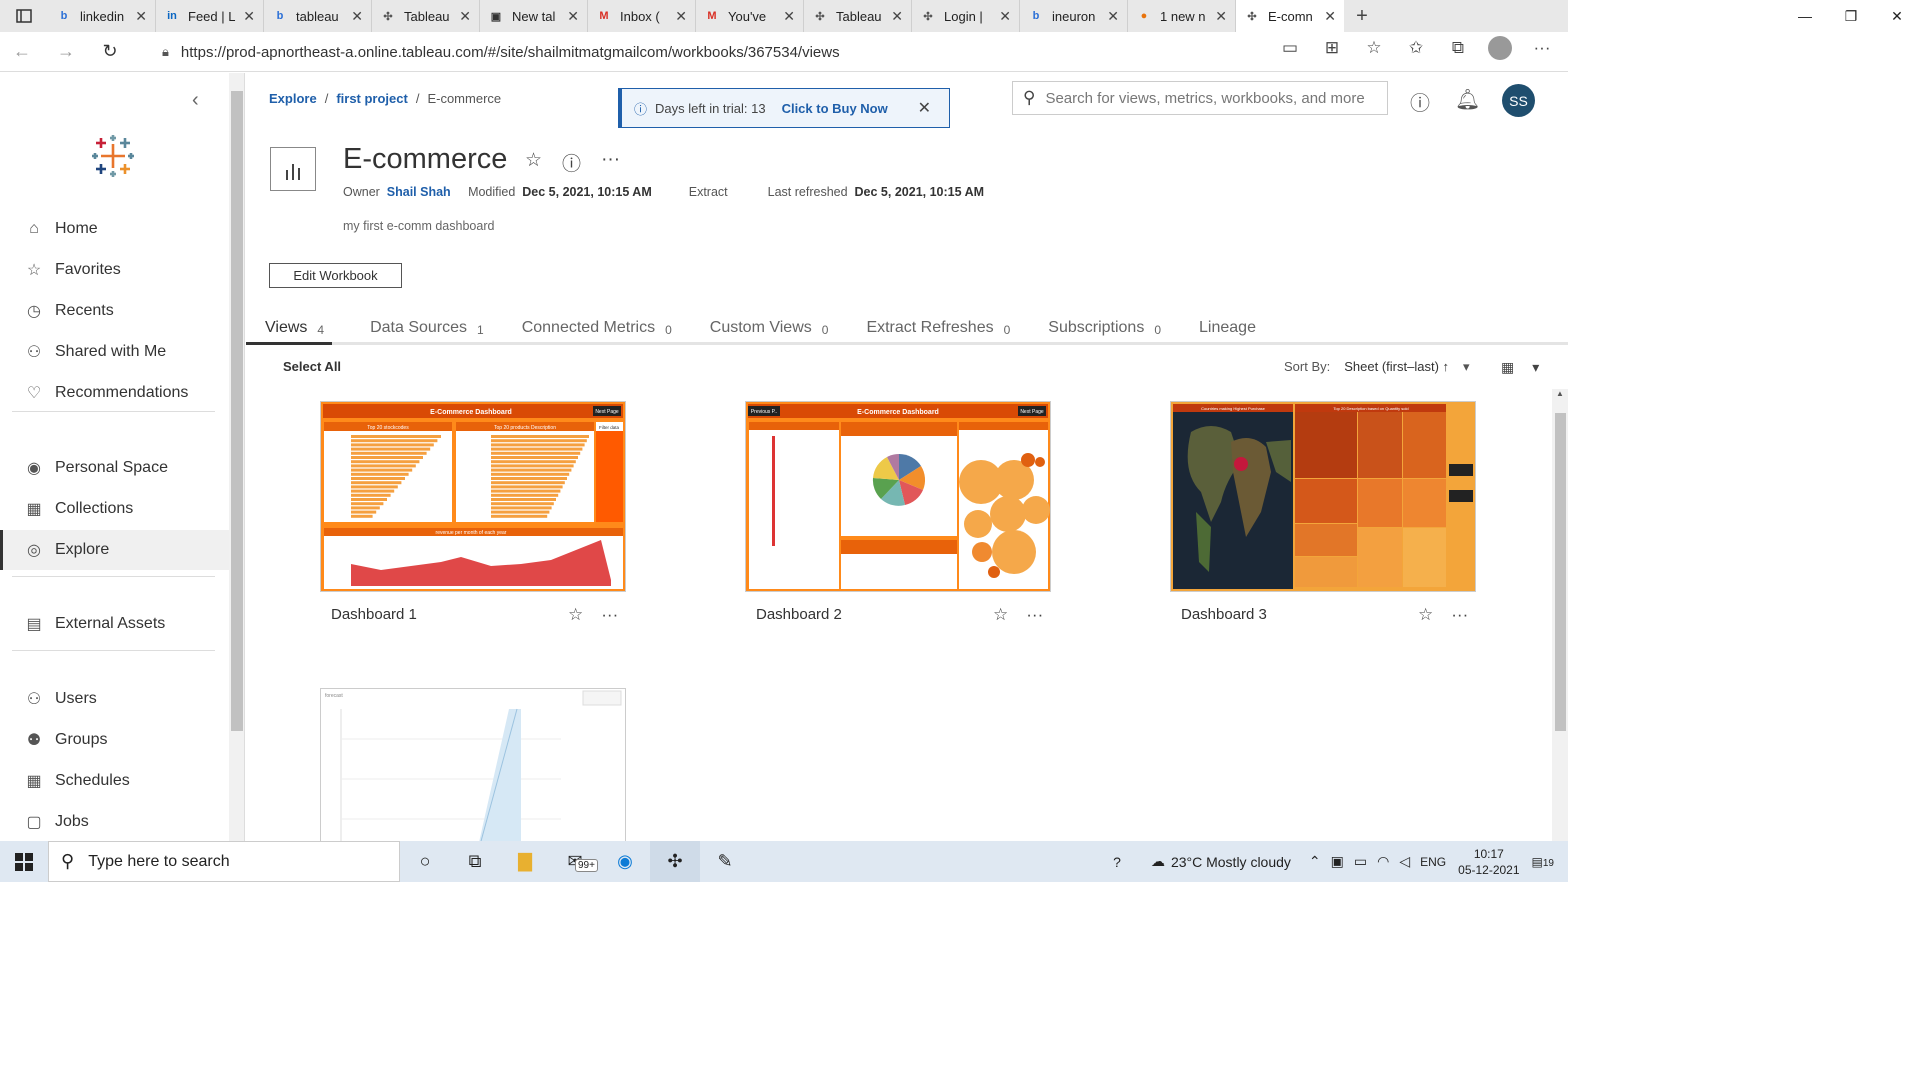  What do you see at coordinates (525, 861) in the screenshot?
I see `file-explorer-icon: ▇` at bounding box center [525, 861].